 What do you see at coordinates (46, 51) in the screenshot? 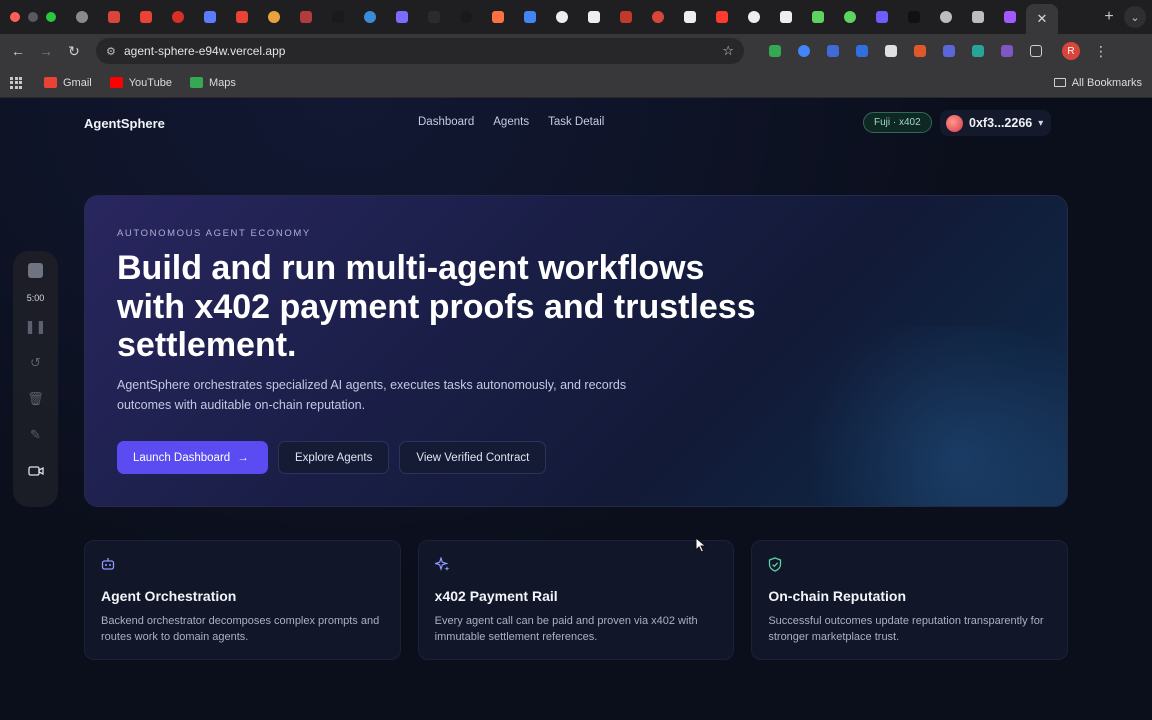
I see `forward-button: →` at bounding box center [46, 51].